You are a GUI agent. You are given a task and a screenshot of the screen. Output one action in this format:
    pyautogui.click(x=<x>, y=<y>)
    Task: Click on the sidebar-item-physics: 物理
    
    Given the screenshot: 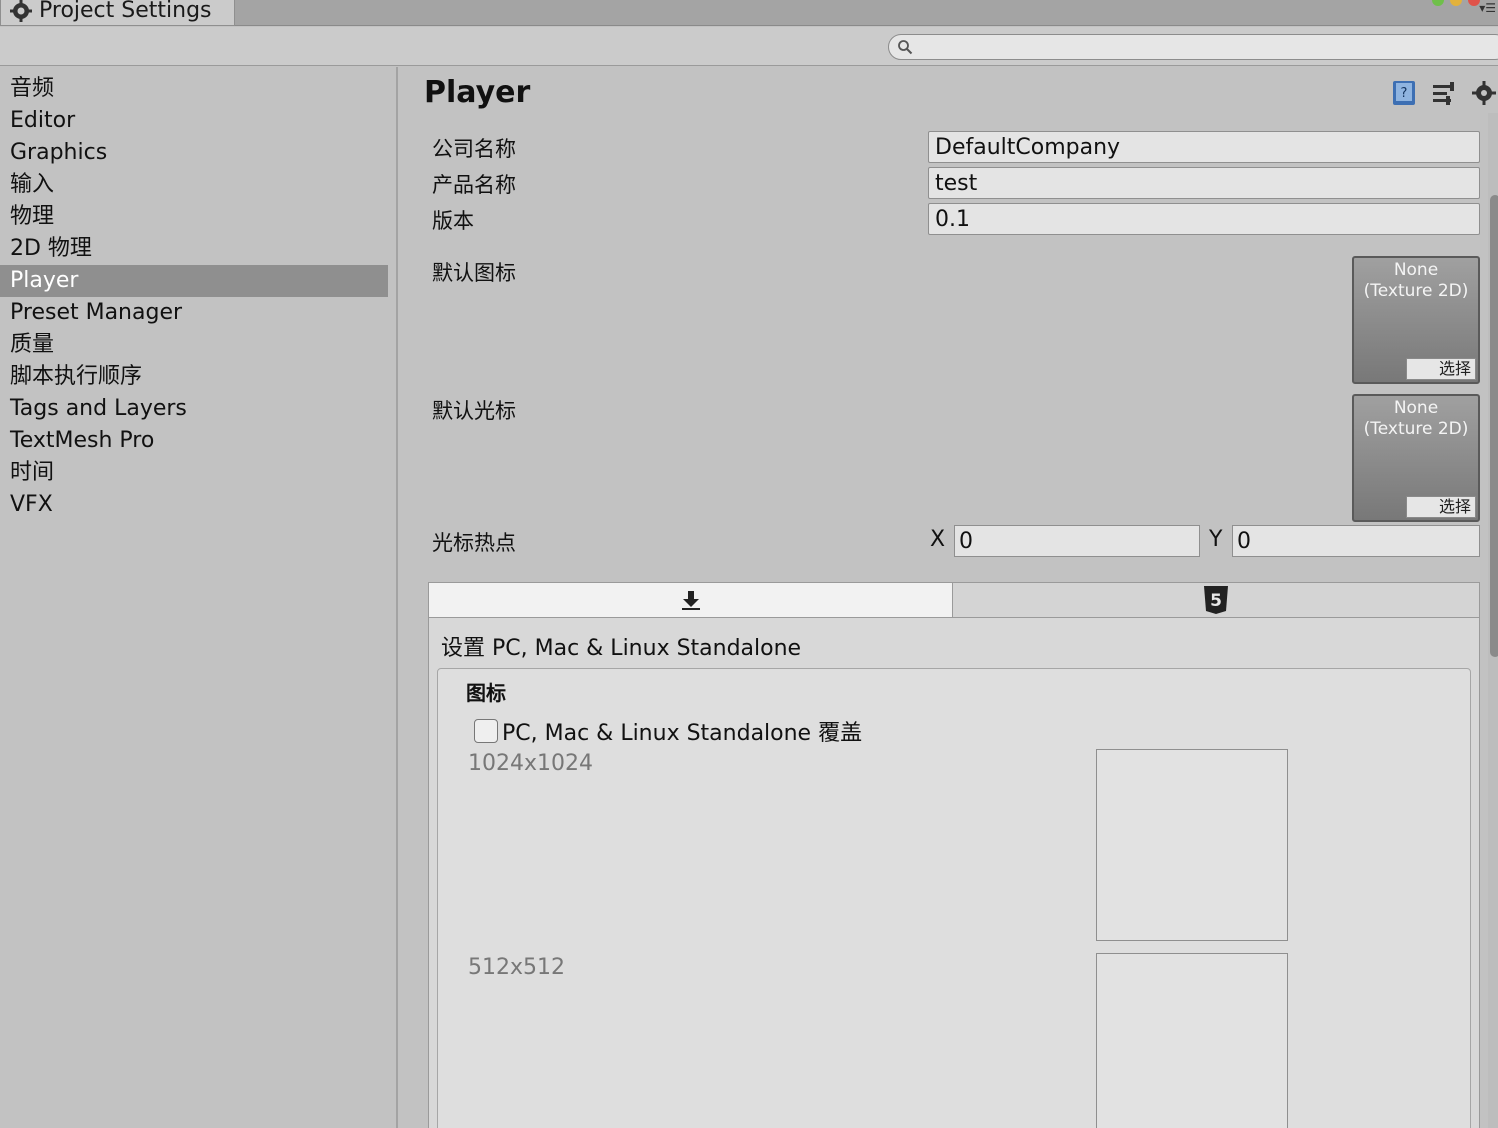 What is the action you would take?
    pyautogui.click(x=194, y=217)
    